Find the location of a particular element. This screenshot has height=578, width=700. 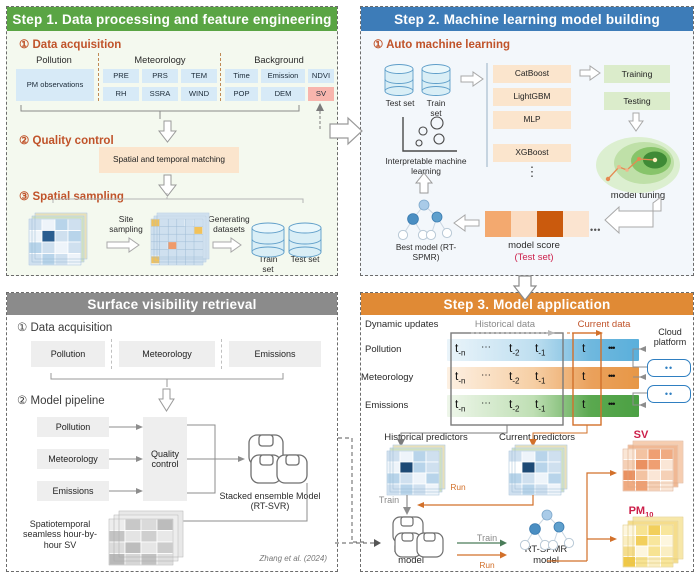

arrow-step1-to-step2 is located at coordinates (346, 131).